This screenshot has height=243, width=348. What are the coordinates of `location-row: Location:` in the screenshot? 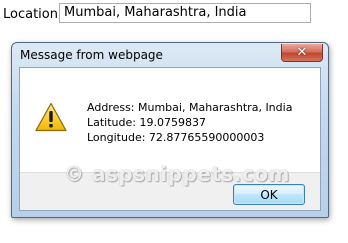 It's located at (32, 14).